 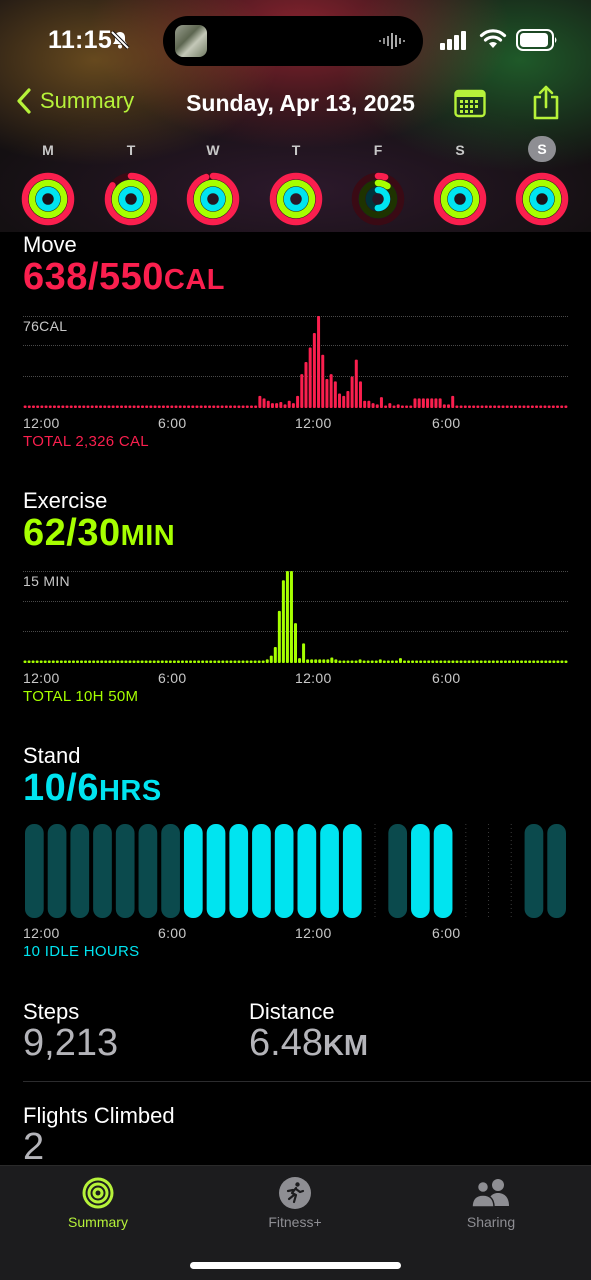 I want to click on tab-summary: Summary, so click(x=98, y=1203).